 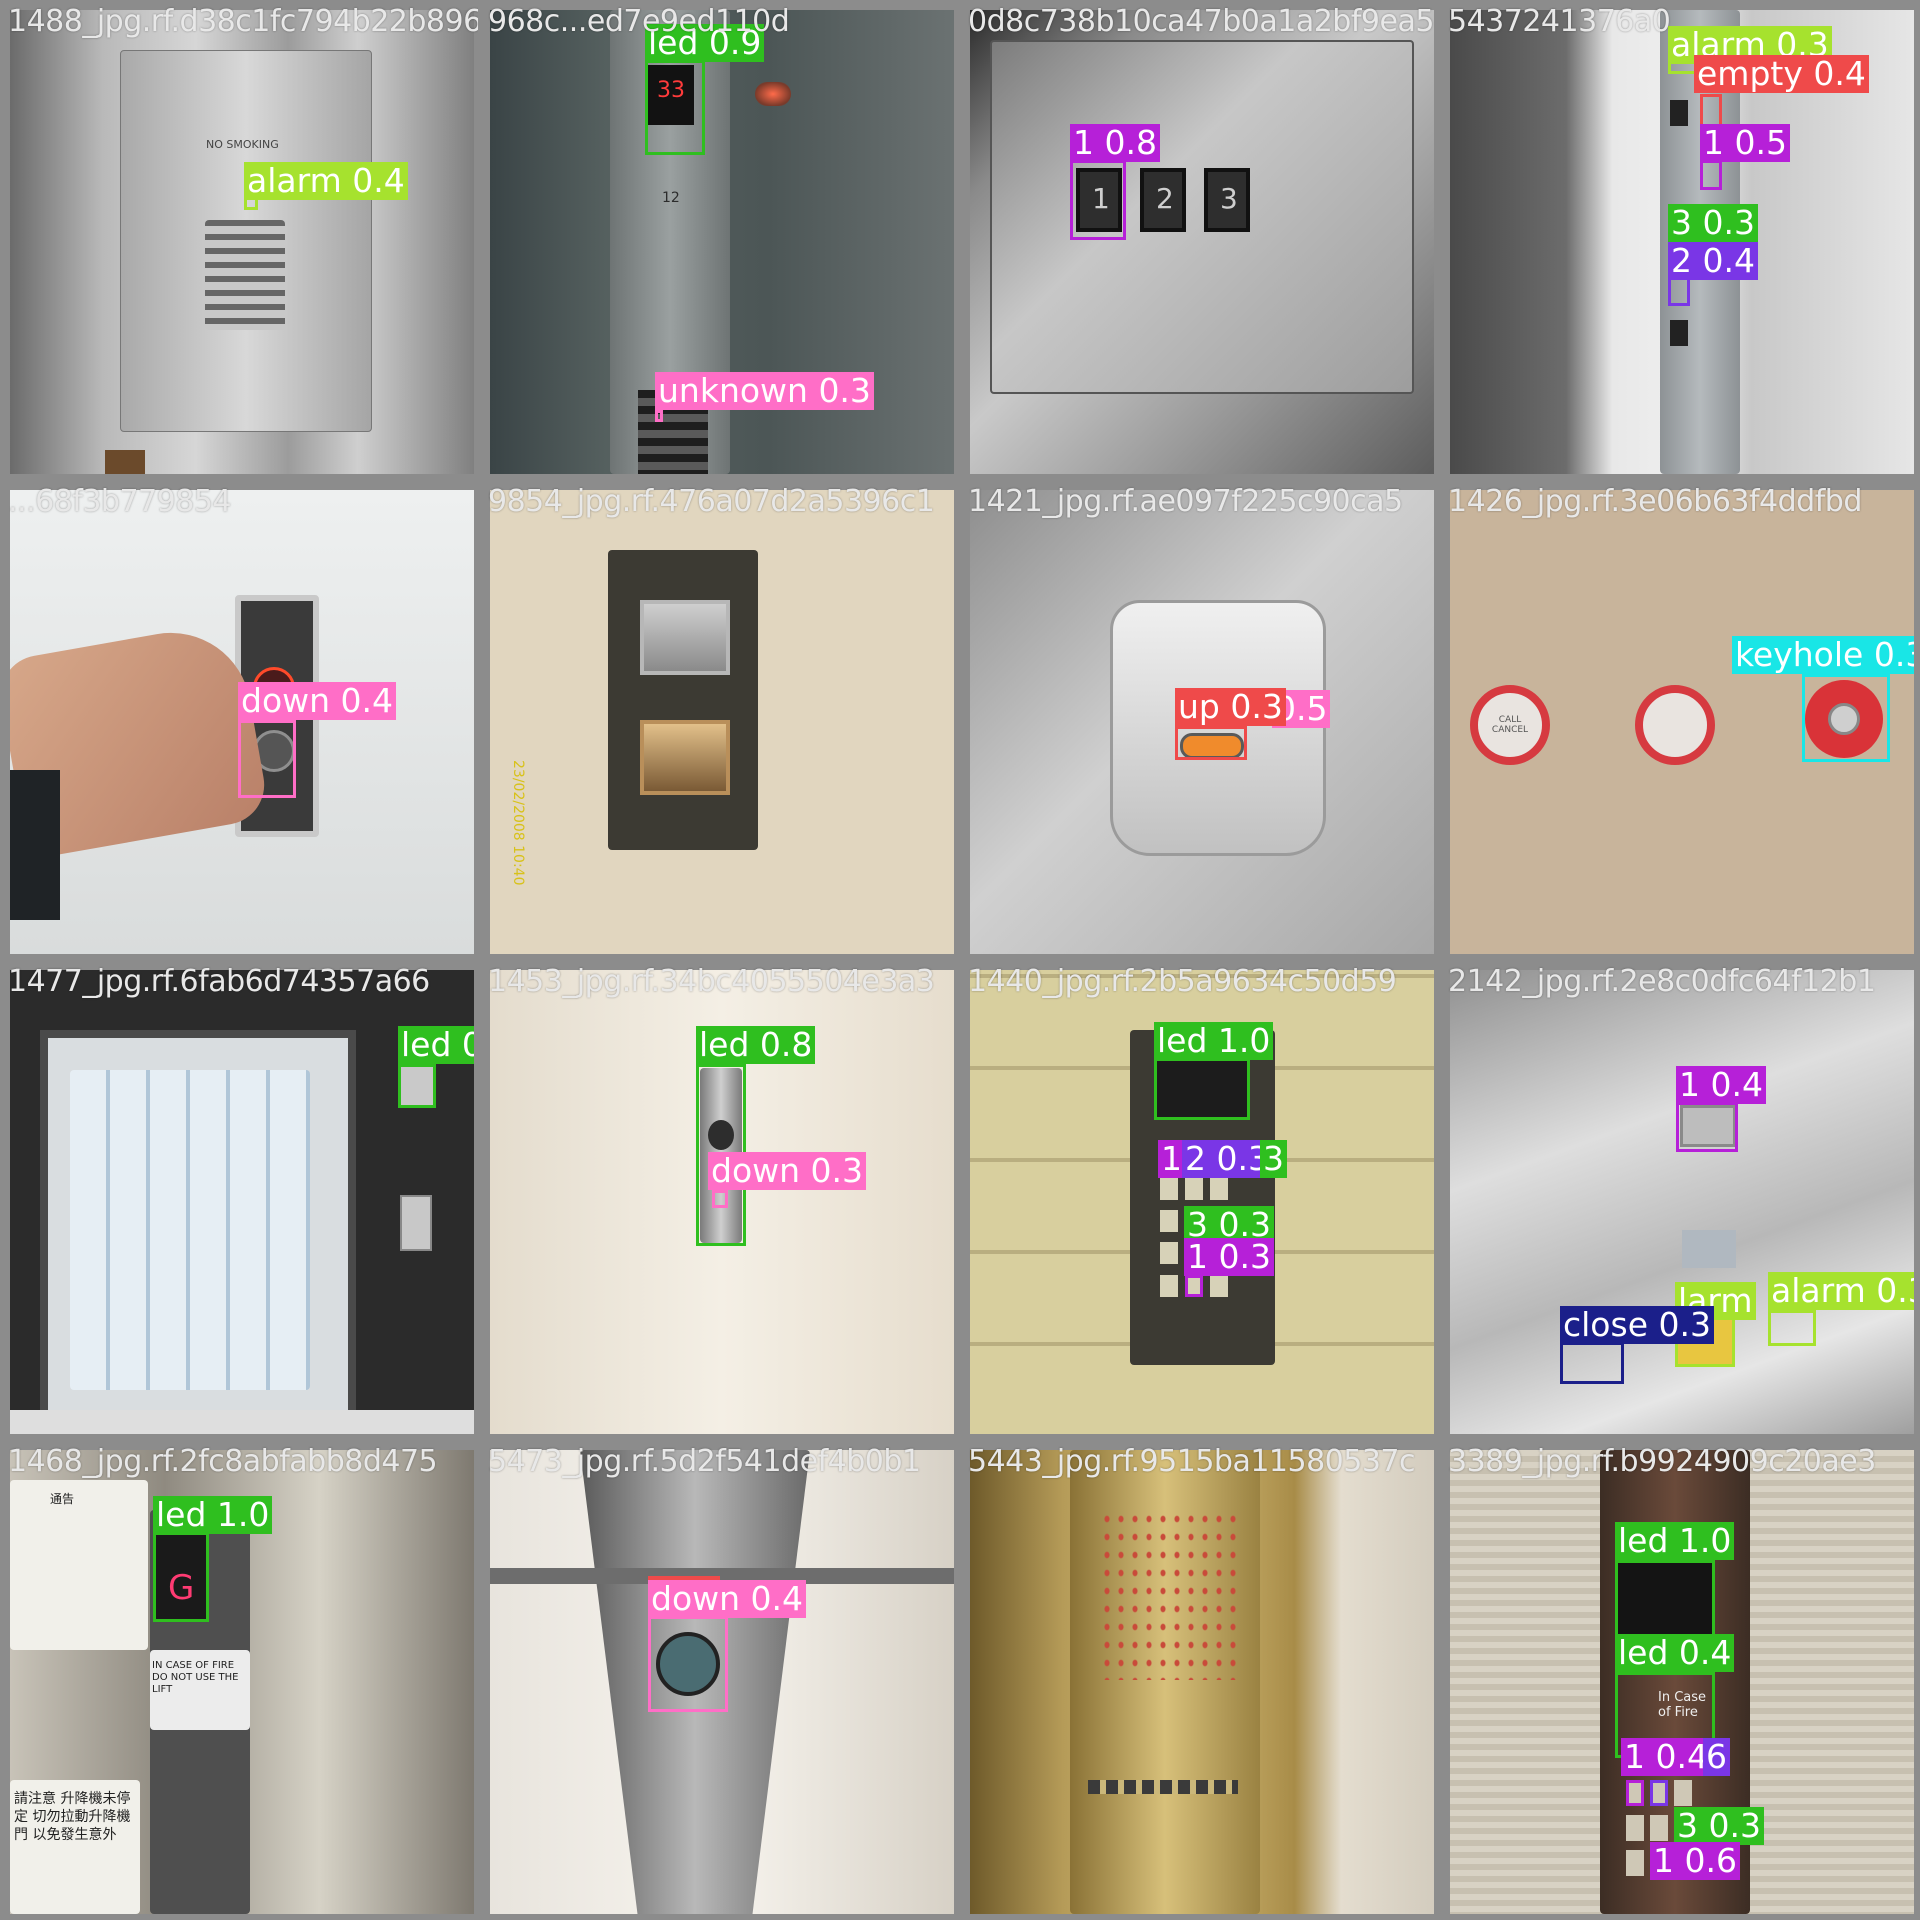 I want to click on unknown-label: unknown 0.3, so click(x=764, y=391).